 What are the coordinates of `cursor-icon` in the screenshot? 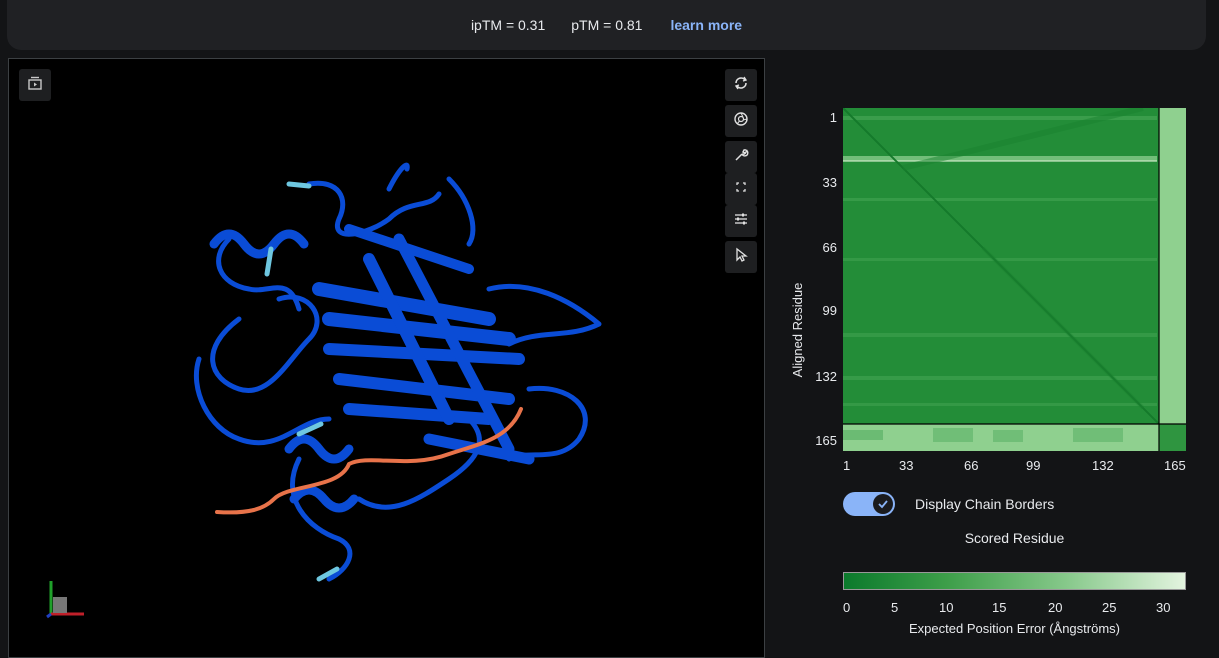 It's located at (741, 257).